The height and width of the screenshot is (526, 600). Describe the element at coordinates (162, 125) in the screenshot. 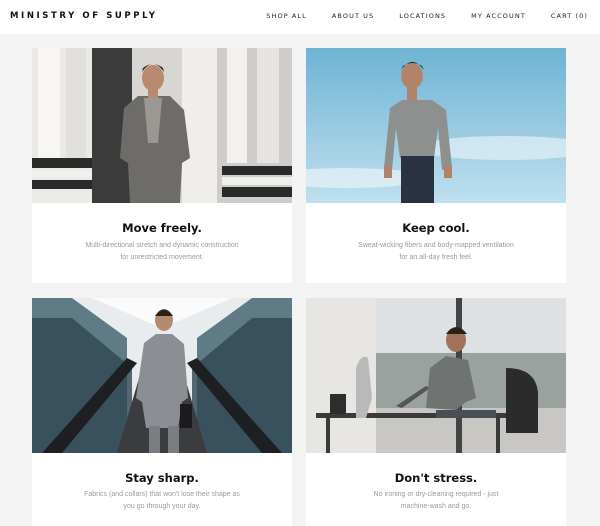

I see `feature-photo-suit-columns` at that location.